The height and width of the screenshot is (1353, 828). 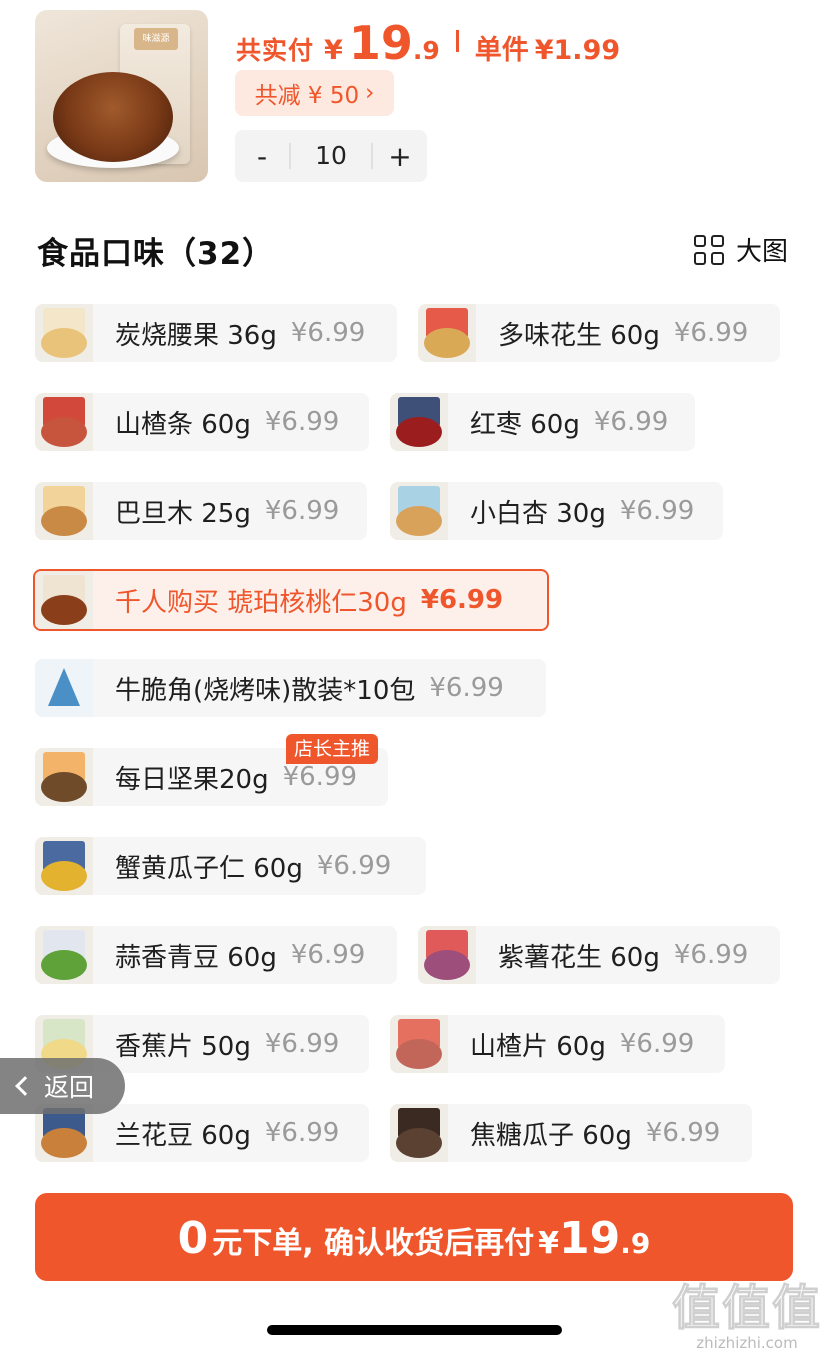 I want to click on variant-name: 牛脆角(烧烤味)散装*10包, so click(x=265, y=690).